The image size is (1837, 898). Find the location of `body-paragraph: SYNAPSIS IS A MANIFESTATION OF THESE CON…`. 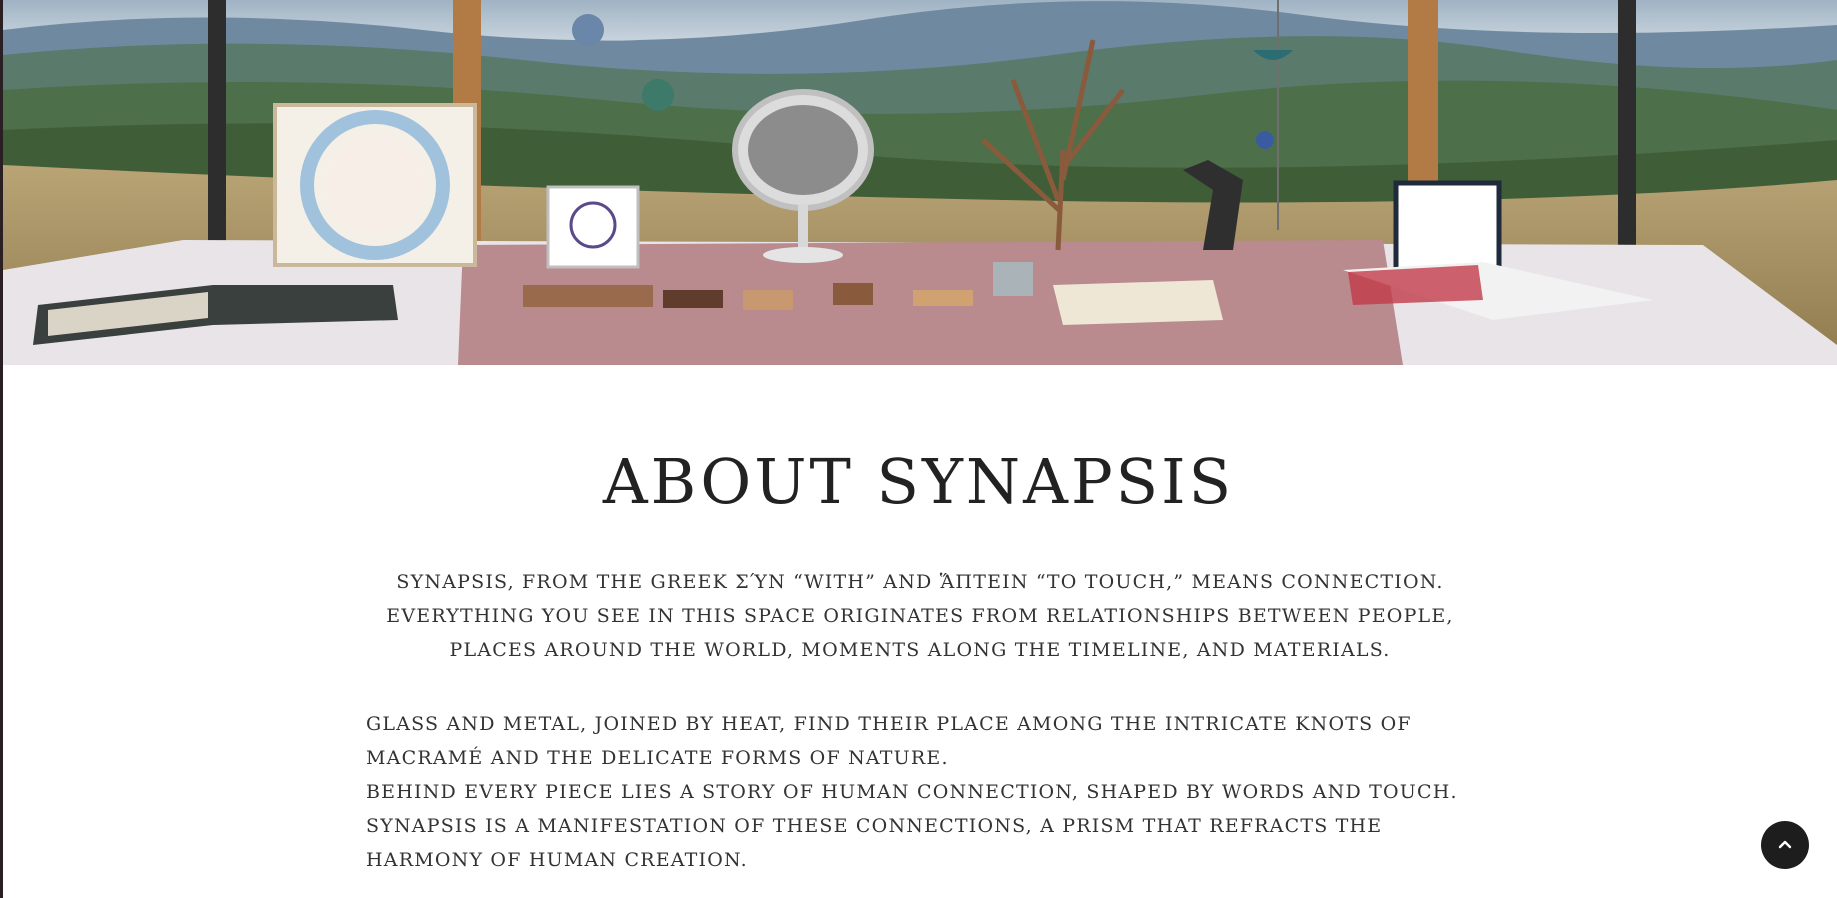

body-paragraph: SYNAPSIS IS A MANIFESTATION OF THESE CON… is located at coordinates (874, 843).